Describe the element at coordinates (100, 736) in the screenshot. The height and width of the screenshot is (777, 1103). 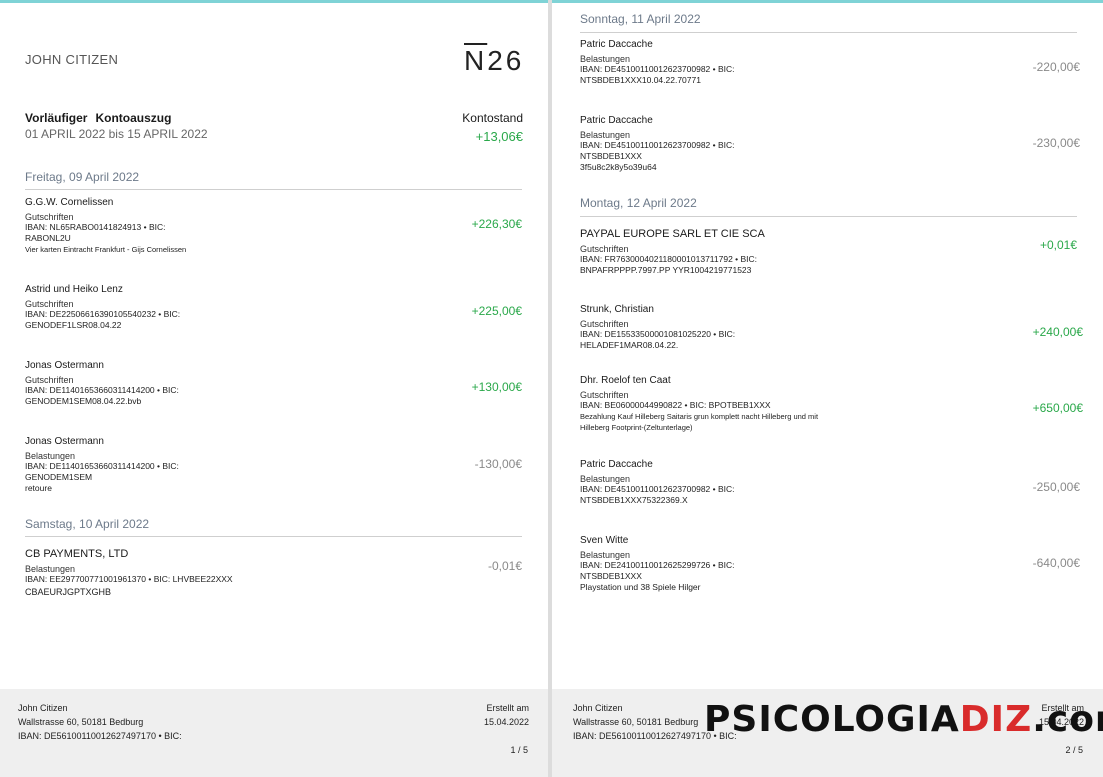
I see `footer-iban: IBAN: DE56100110012627497170 • BIC:` at that location.